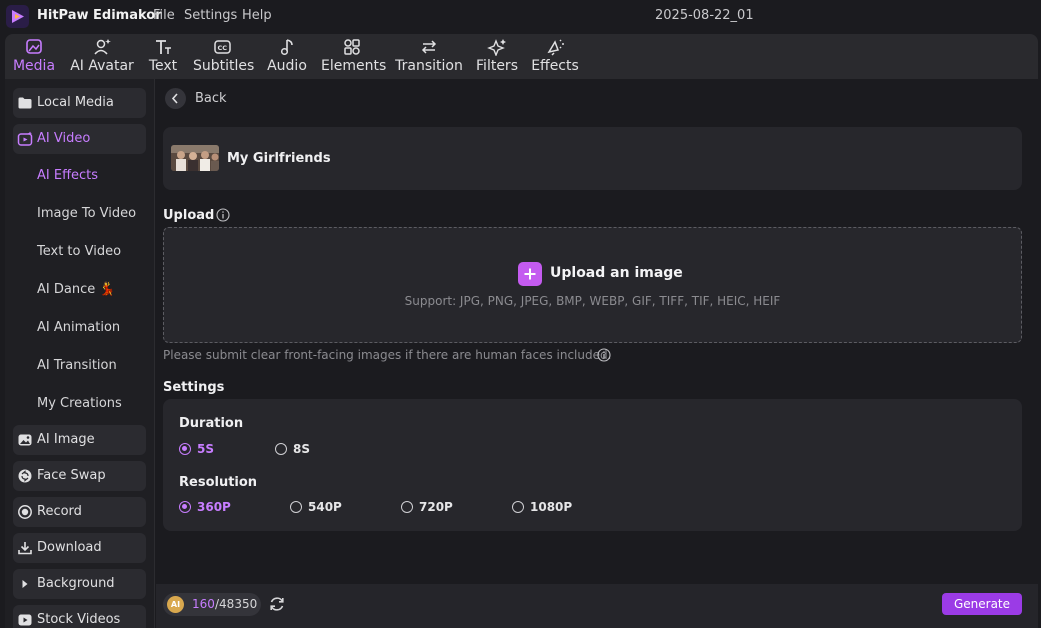 The image size is (1041, 628). What do you see at coordinates (71, 475) in the screenshot?
I see `sidebar-item-label: Face Swap` at bounding box center [71, 475].